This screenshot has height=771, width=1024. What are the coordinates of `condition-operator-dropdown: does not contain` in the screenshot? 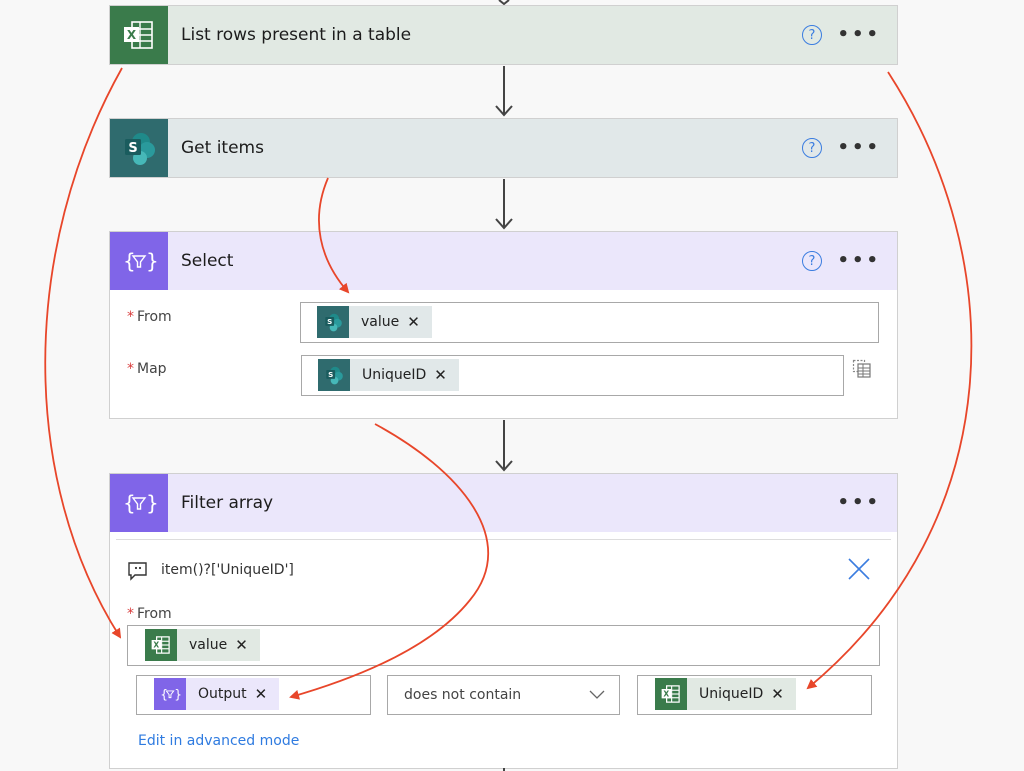 It's located at (503, 695).